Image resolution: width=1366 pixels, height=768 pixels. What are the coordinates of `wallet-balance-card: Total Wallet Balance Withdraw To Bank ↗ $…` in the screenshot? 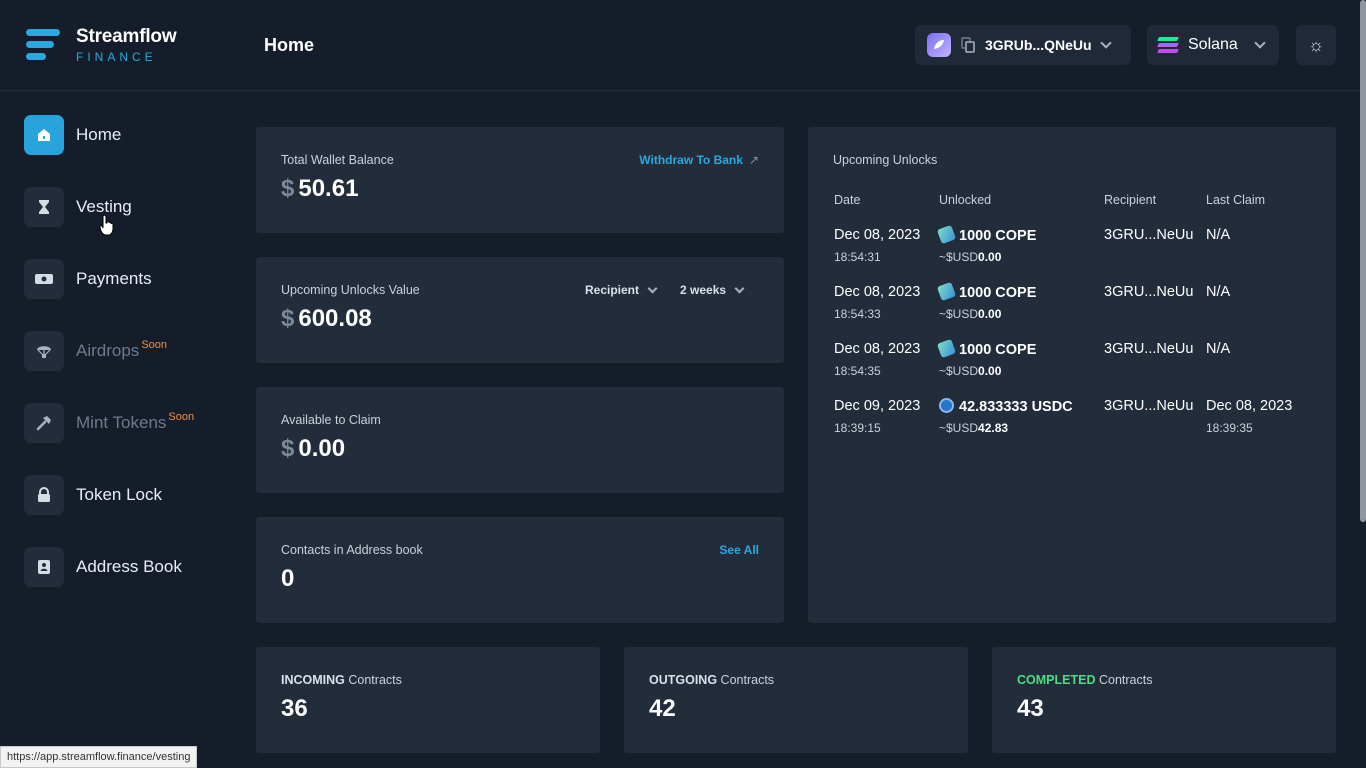 It's located at (520, 180).